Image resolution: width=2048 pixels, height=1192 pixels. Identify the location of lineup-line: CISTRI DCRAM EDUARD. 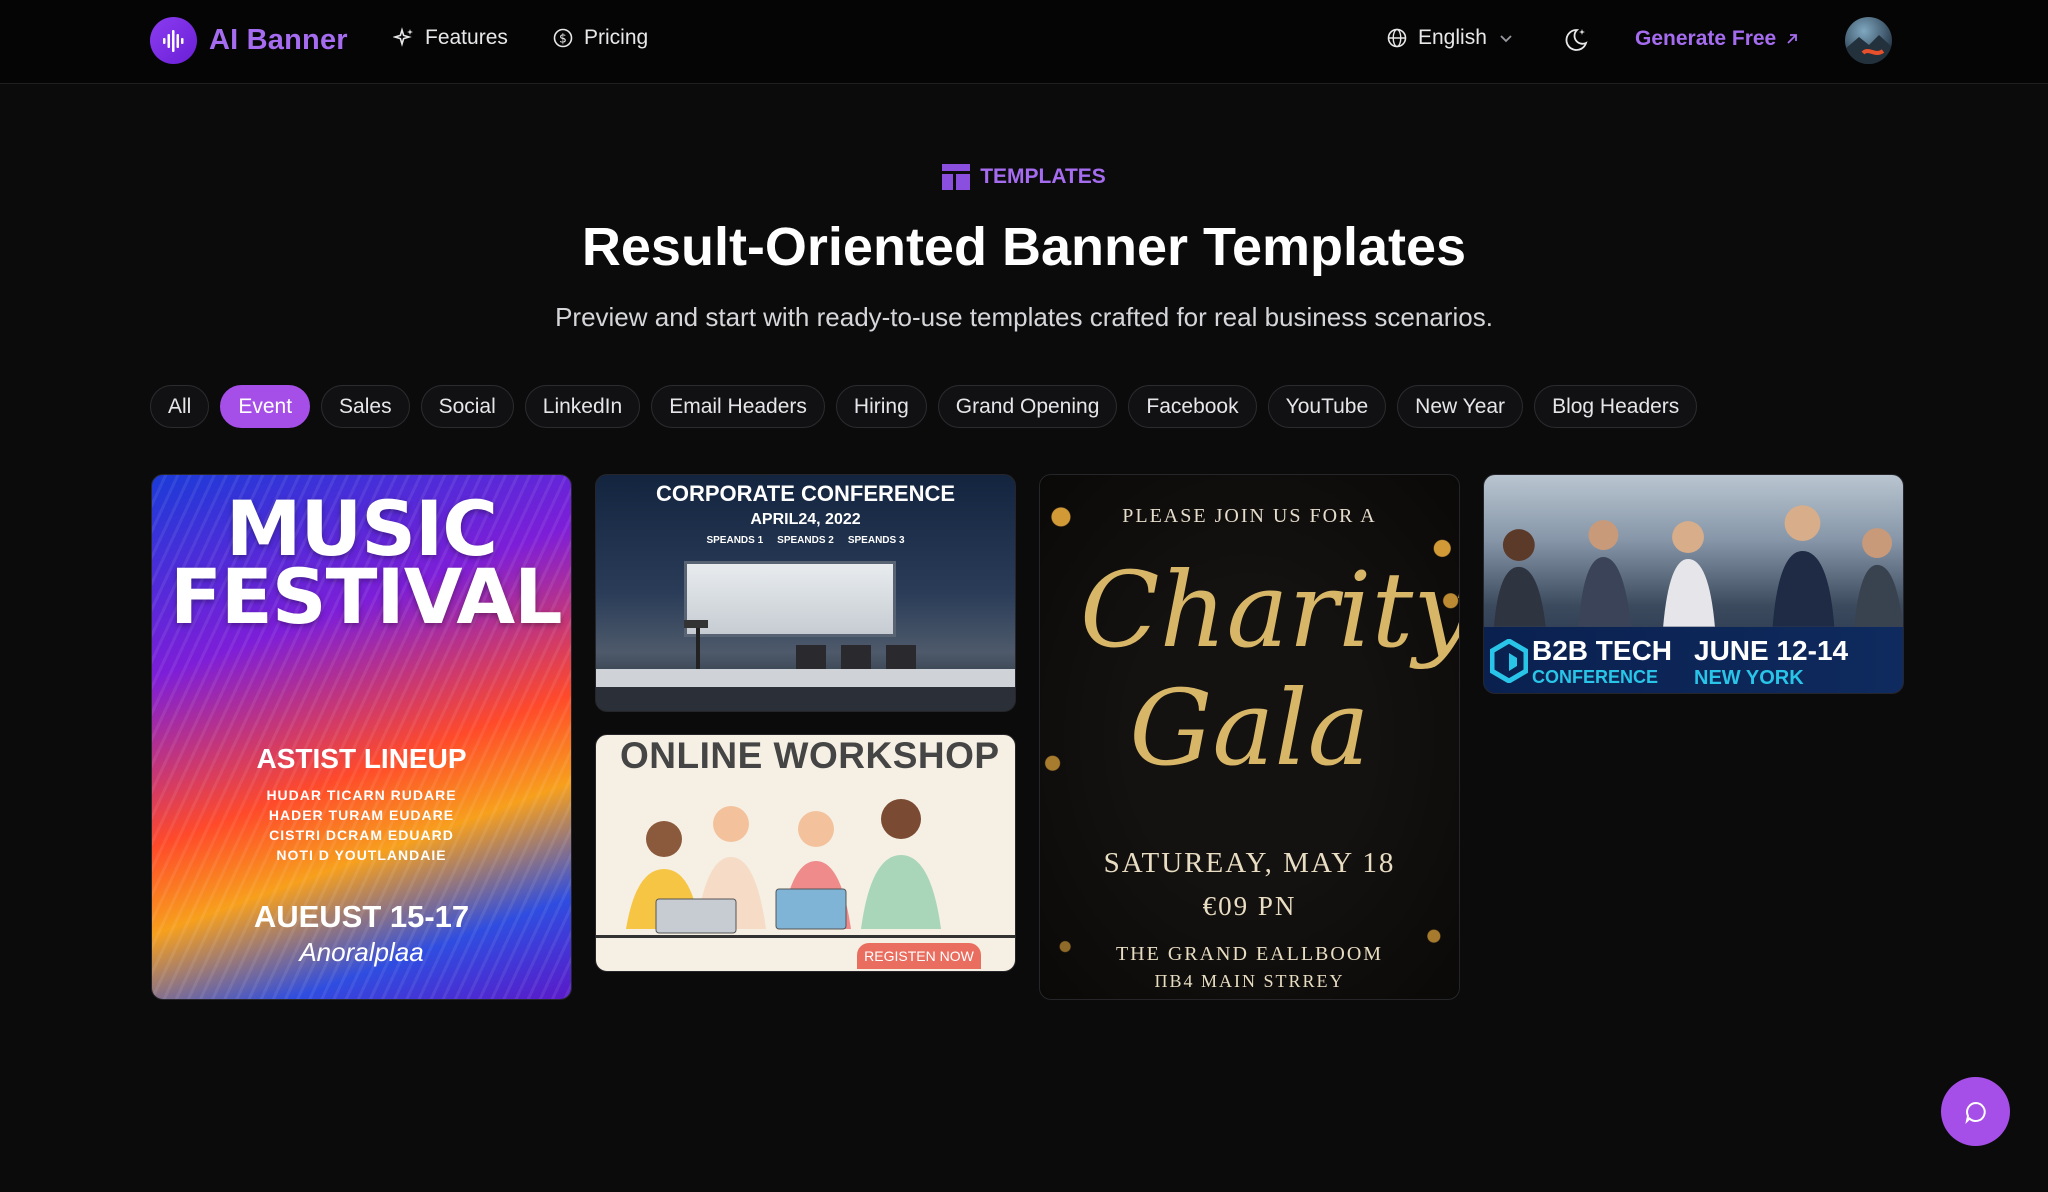
(361, 835).